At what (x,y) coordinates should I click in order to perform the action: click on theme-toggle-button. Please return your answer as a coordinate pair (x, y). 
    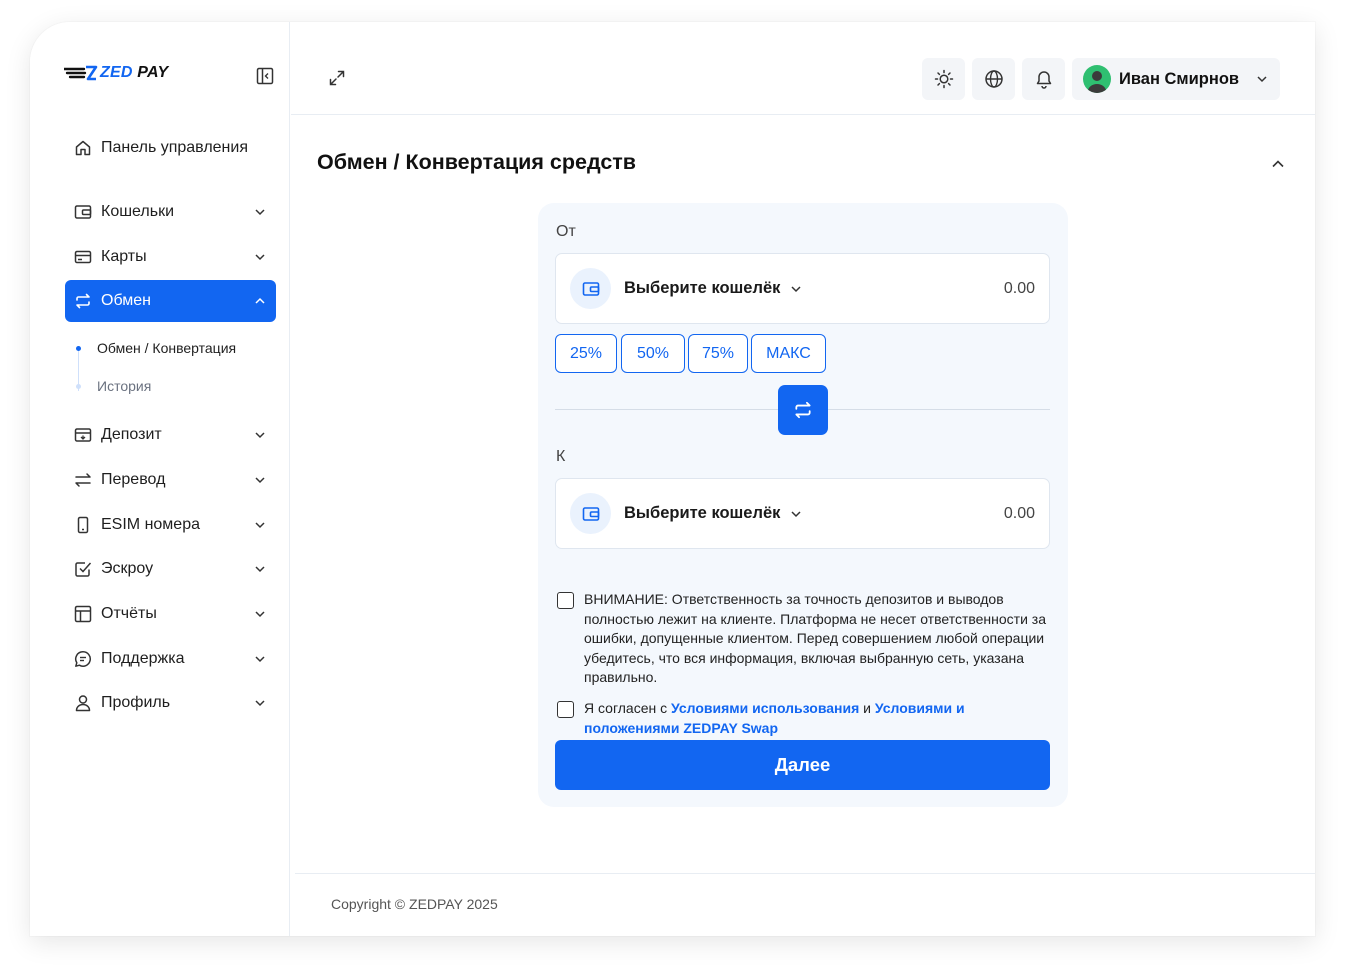
    Looking at the image, I should click on (943, 79).